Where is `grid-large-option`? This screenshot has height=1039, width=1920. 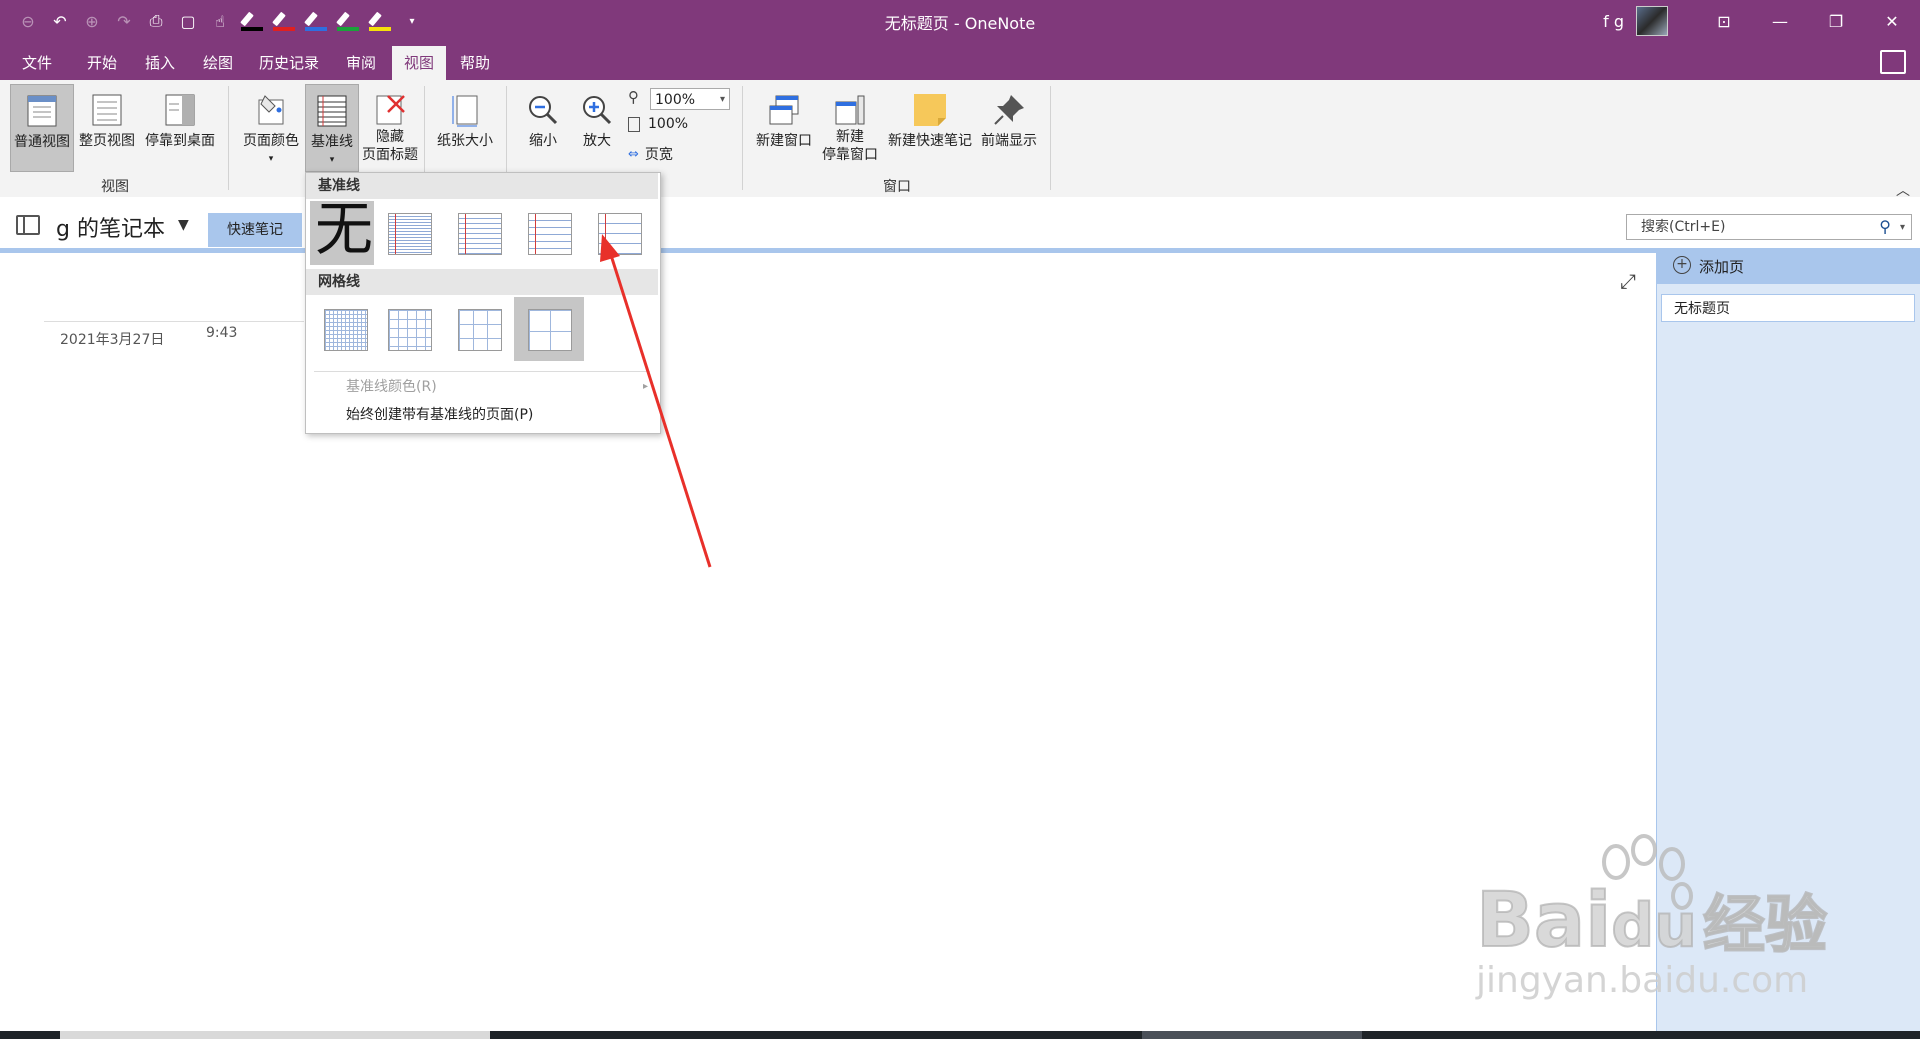
grid-large-option is located at coordinates (476, 329).